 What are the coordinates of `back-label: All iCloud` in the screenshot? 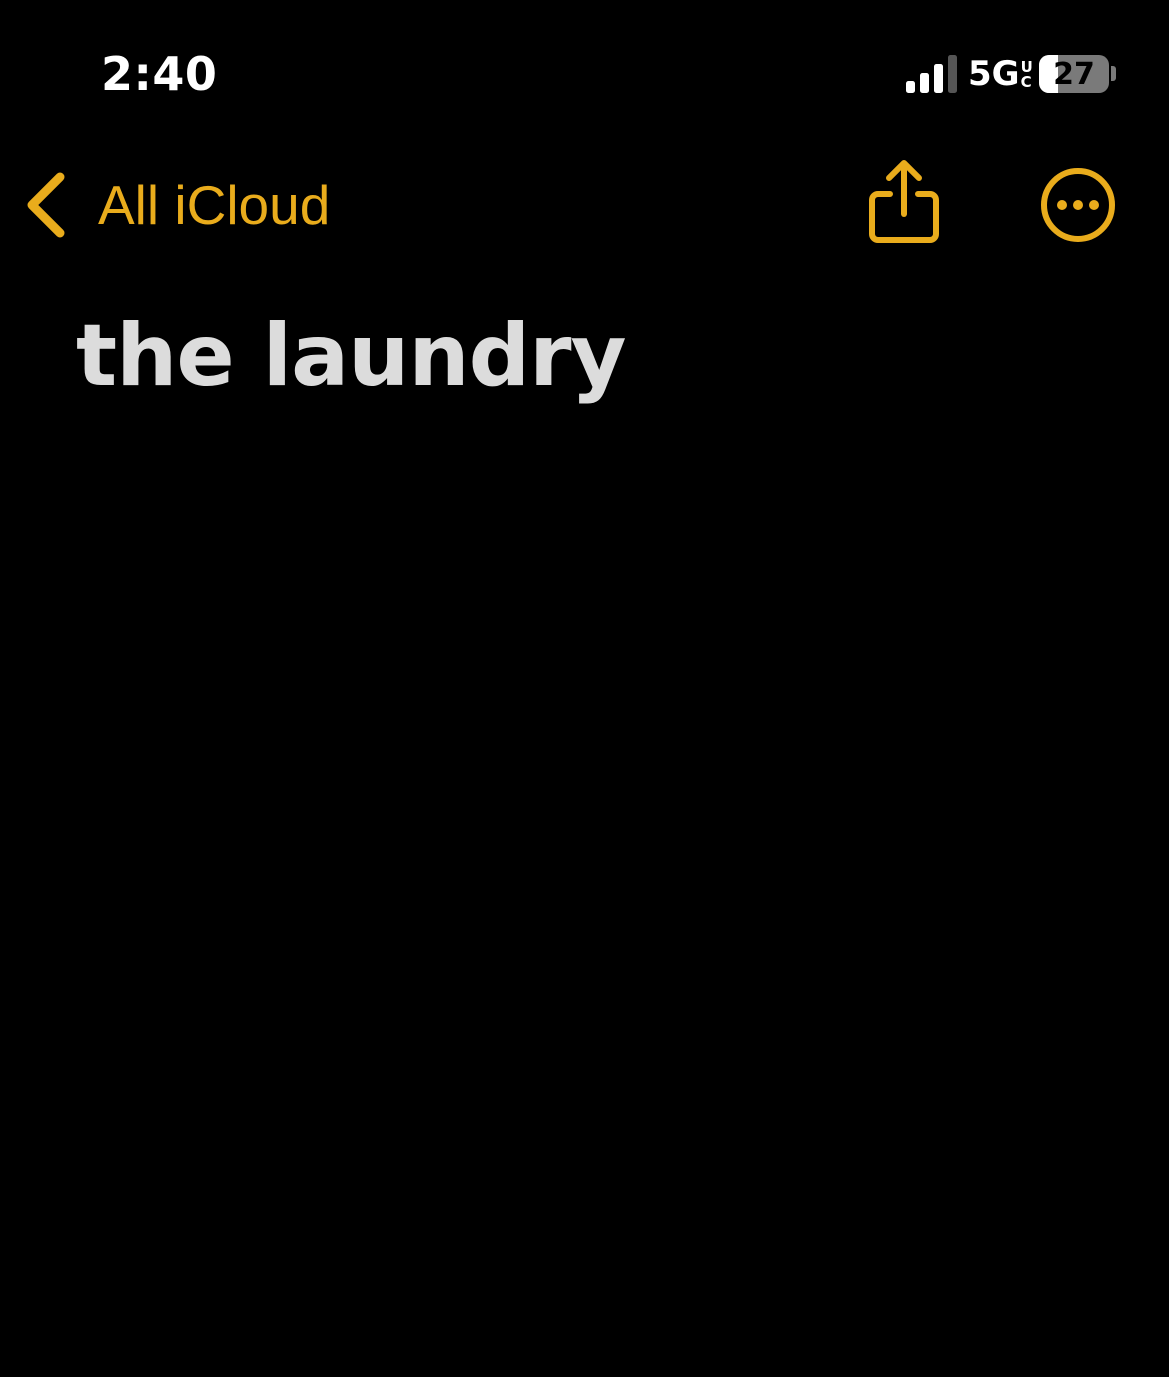 It's located at (214, 205).